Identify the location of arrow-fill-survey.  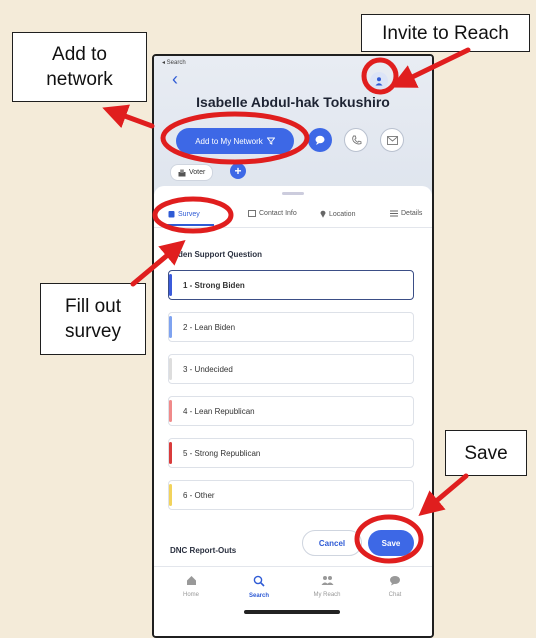
(158, 263).